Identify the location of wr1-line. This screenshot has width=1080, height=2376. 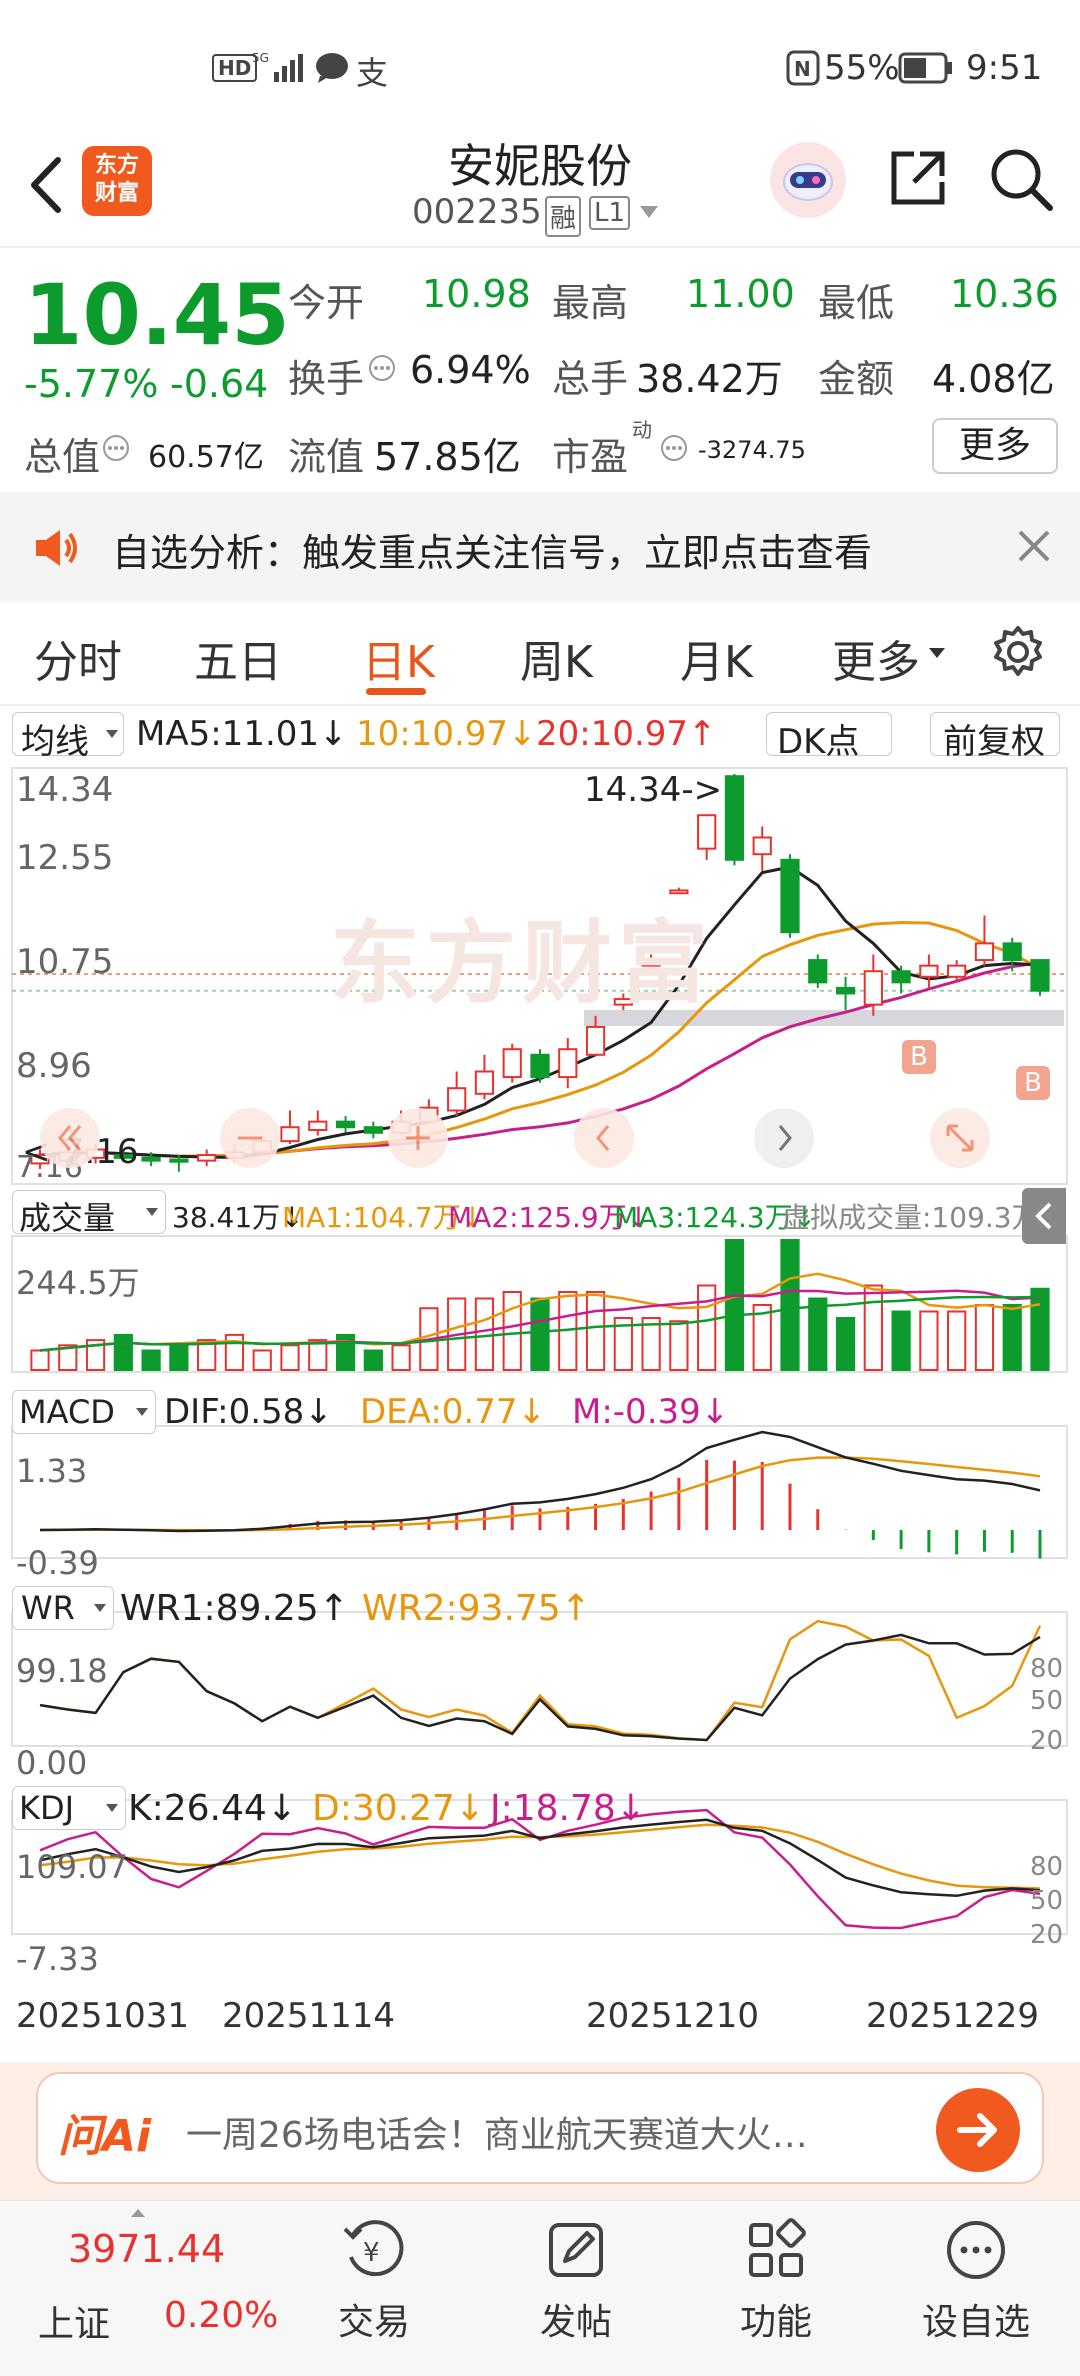
(540, 1687).